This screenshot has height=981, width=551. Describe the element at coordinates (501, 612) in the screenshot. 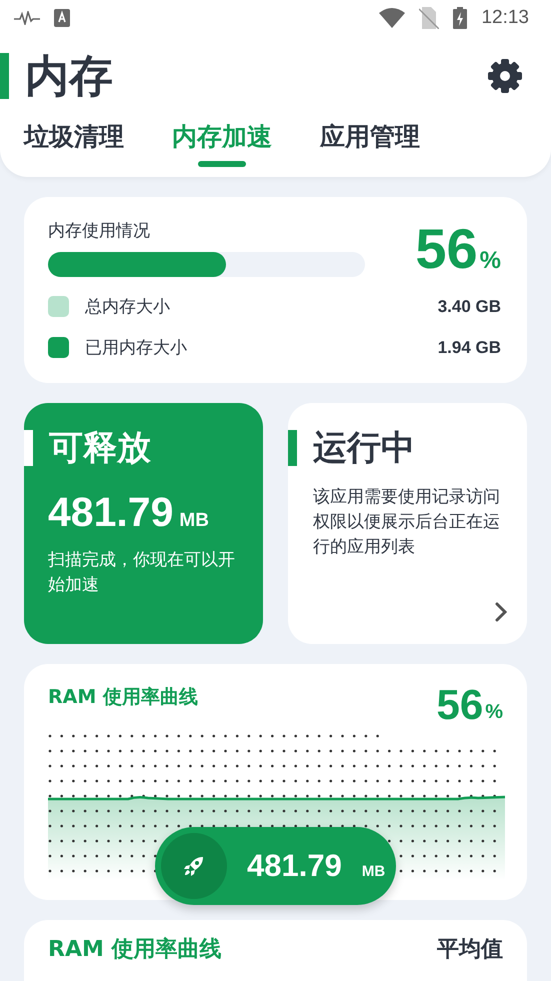

I see `chevron-right-icon` at that location.